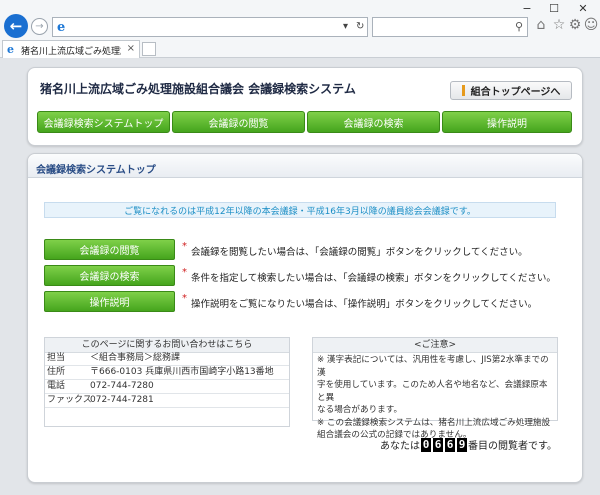 This screenshot has width=600, height=495. I want to click on refresh-icon: ↻, so click(360, 26).